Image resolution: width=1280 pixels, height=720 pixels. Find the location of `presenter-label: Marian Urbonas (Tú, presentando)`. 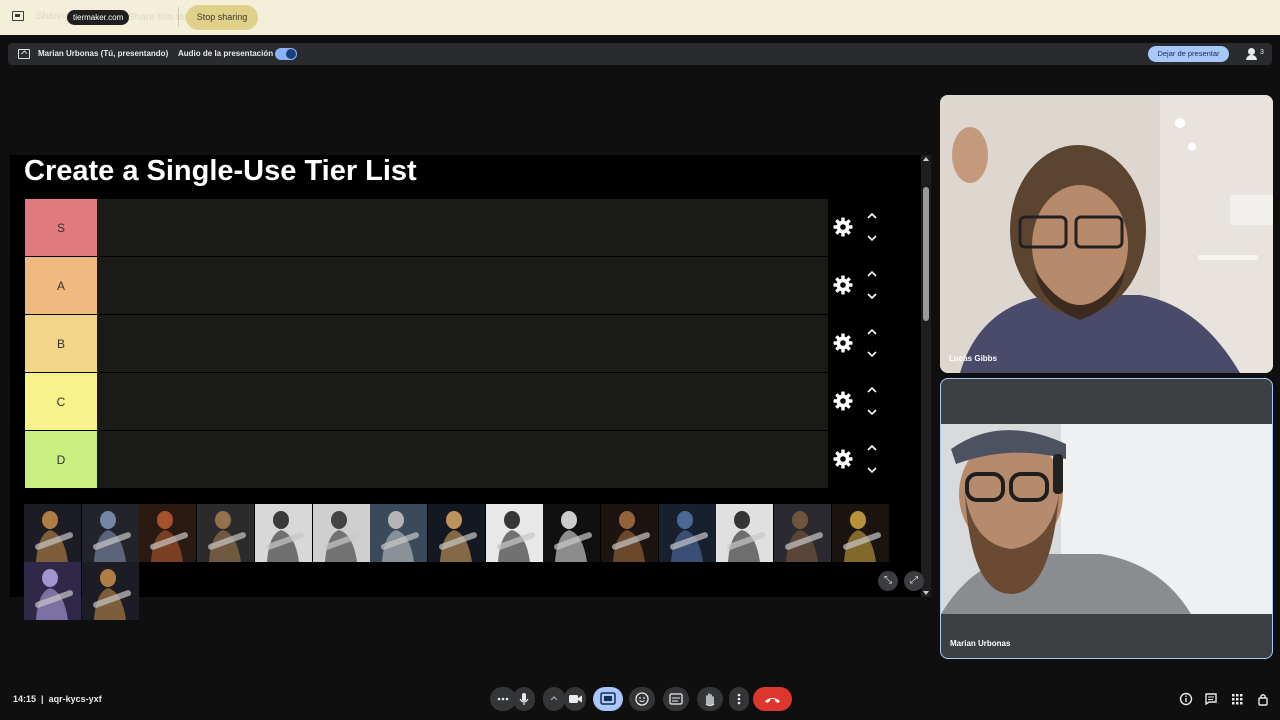

presenter-label: Marian Urbonas (Tú, presentando) is located at coordinates (103, 53).